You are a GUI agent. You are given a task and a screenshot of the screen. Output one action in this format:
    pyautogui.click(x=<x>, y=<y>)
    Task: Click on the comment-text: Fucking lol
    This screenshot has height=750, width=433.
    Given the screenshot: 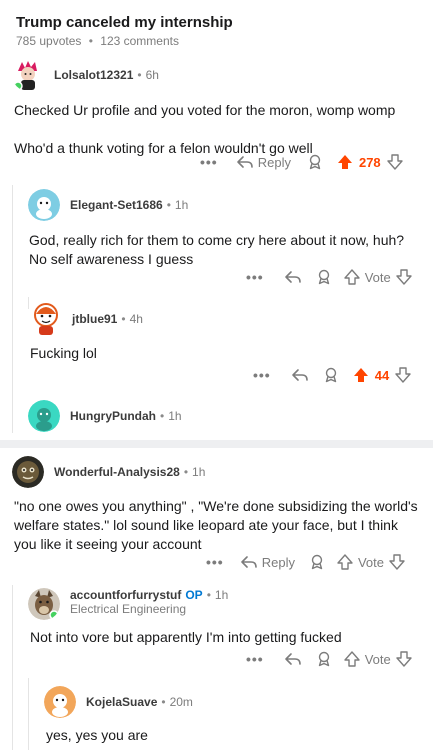 What is the action you would take?
    pyautogui.click(x=63, y=353)
    